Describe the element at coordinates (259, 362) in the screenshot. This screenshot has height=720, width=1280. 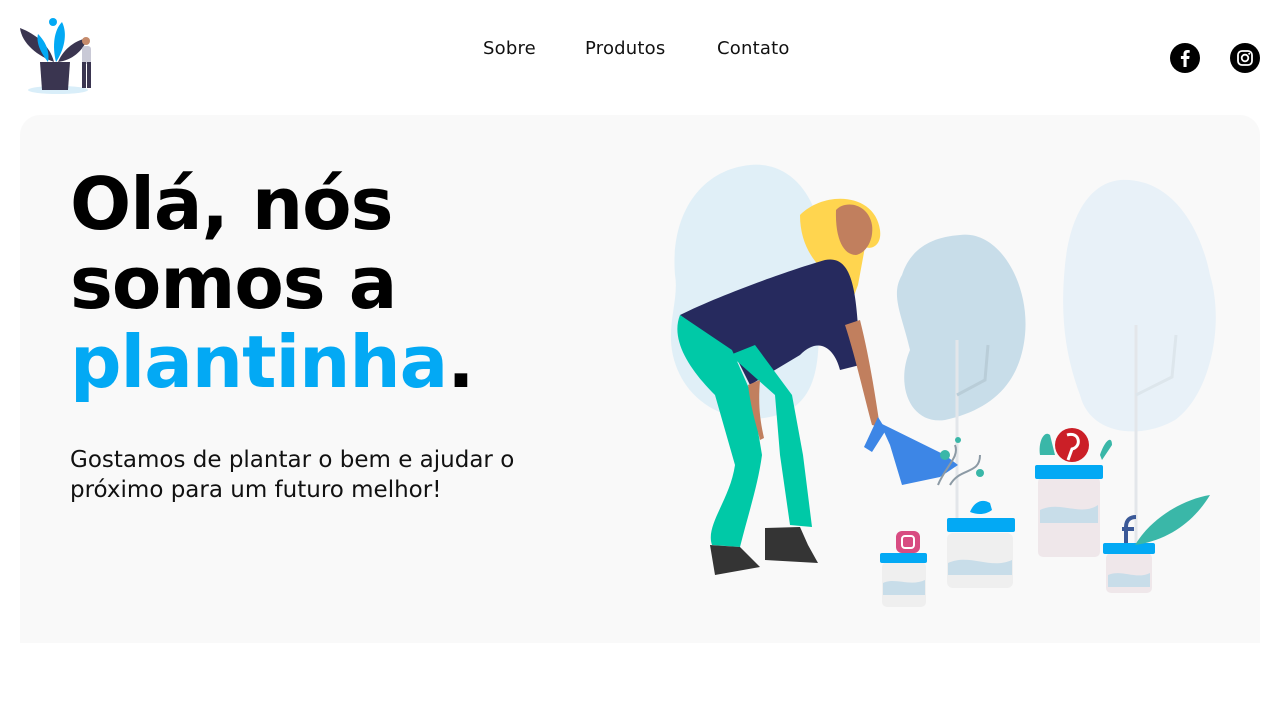
I see `brand-name: plantinha` at that location.